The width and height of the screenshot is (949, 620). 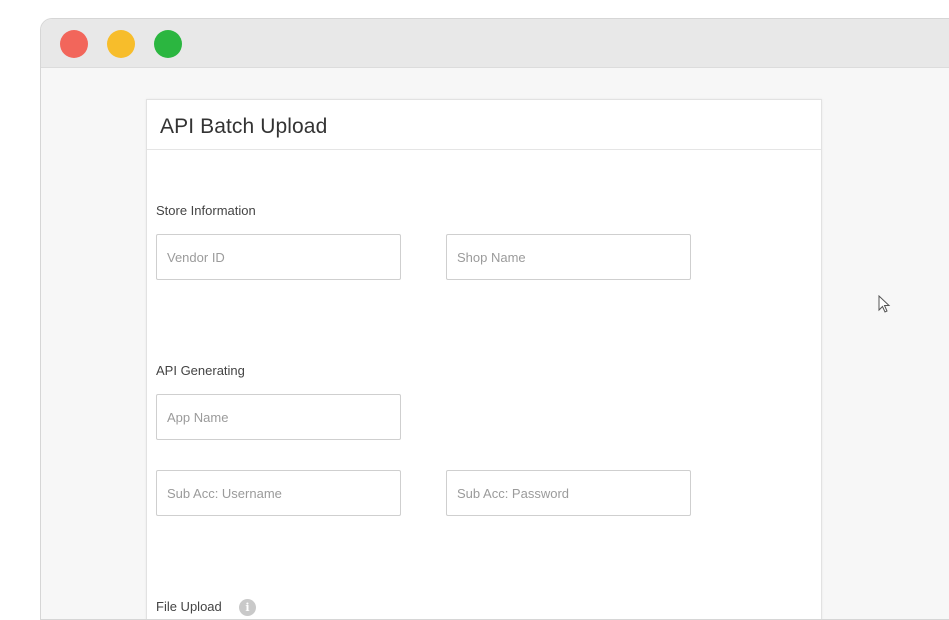 I want to click on shop-name-input, so click(x=568, y=257).